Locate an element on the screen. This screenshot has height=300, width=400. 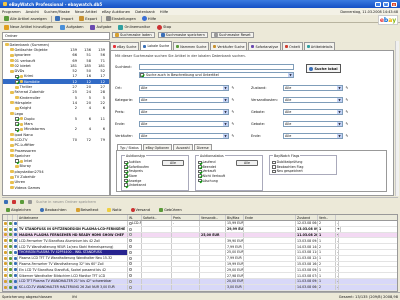
tab-ebay-suche: eBay Suche is located at coordinates (125, 46).